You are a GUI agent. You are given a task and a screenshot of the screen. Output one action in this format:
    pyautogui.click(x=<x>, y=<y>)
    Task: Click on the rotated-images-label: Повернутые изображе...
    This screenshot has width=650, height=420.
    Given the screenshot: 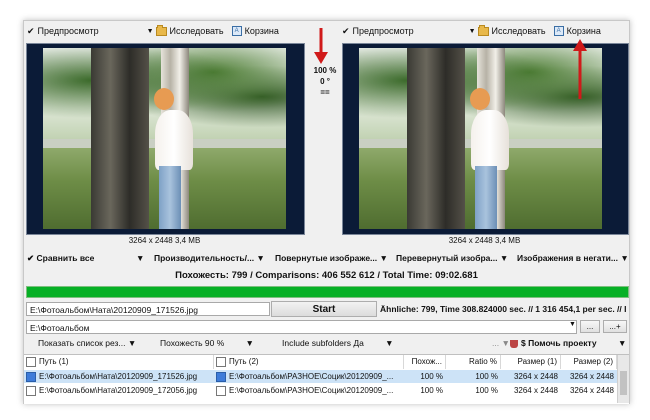 What is the action you would take?
    pyautogui.click(x=326, y=258)
    